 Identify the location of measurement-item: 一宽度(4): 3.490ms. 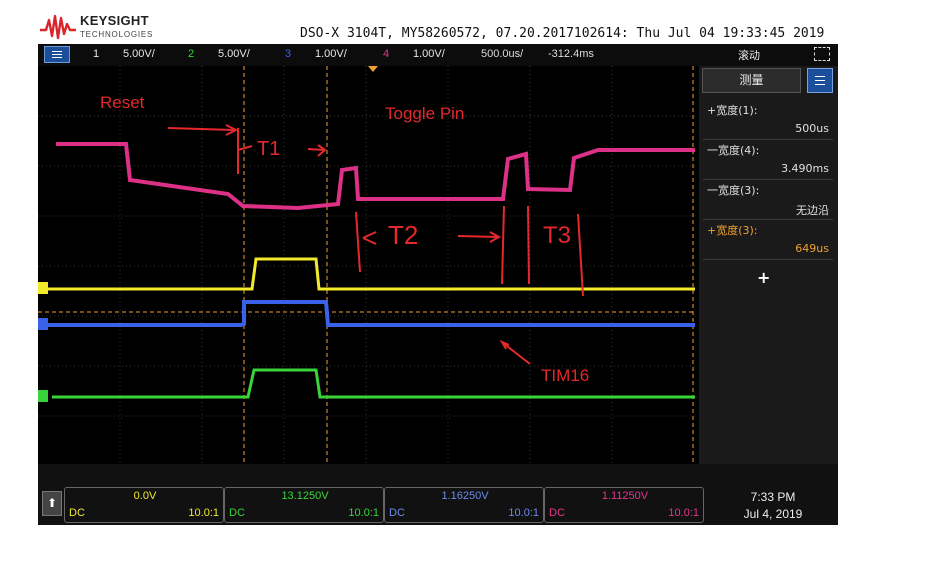
(768, 161).